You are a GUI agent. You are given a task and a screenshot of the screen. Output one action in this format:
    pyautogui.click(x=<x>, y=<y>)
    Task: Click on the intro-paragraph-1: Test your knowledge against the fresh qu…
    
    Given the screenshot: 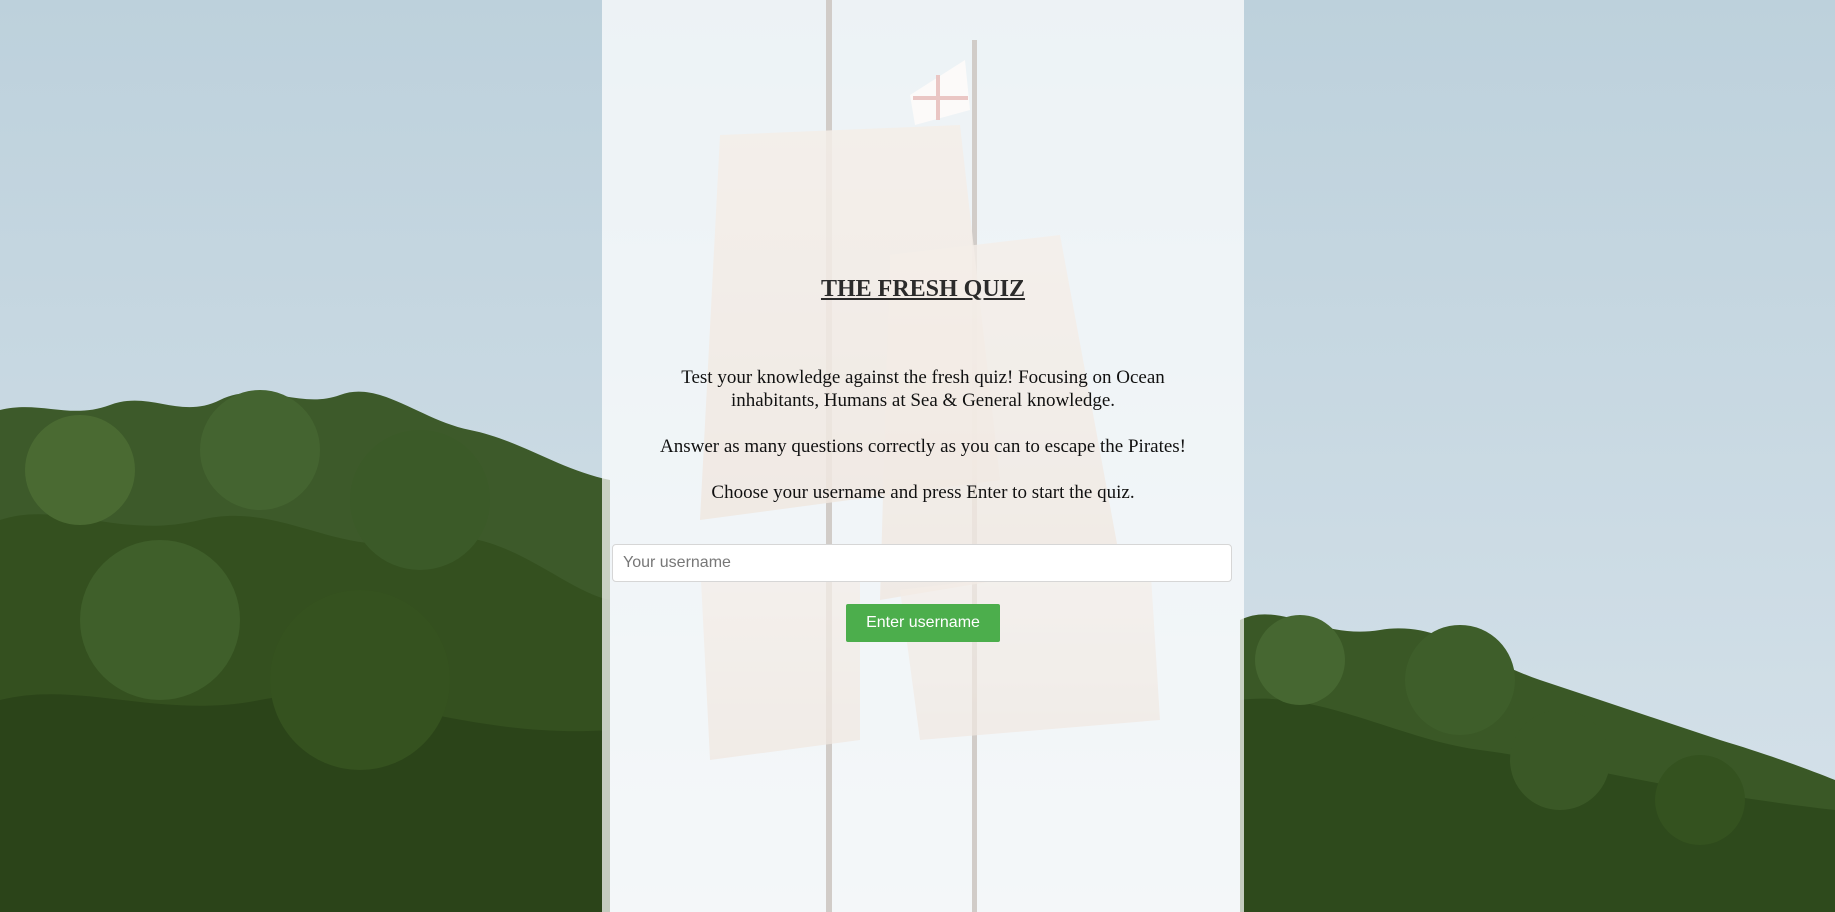 What is the action you would take?
    pyautogui.click(x=923, y=389)
    